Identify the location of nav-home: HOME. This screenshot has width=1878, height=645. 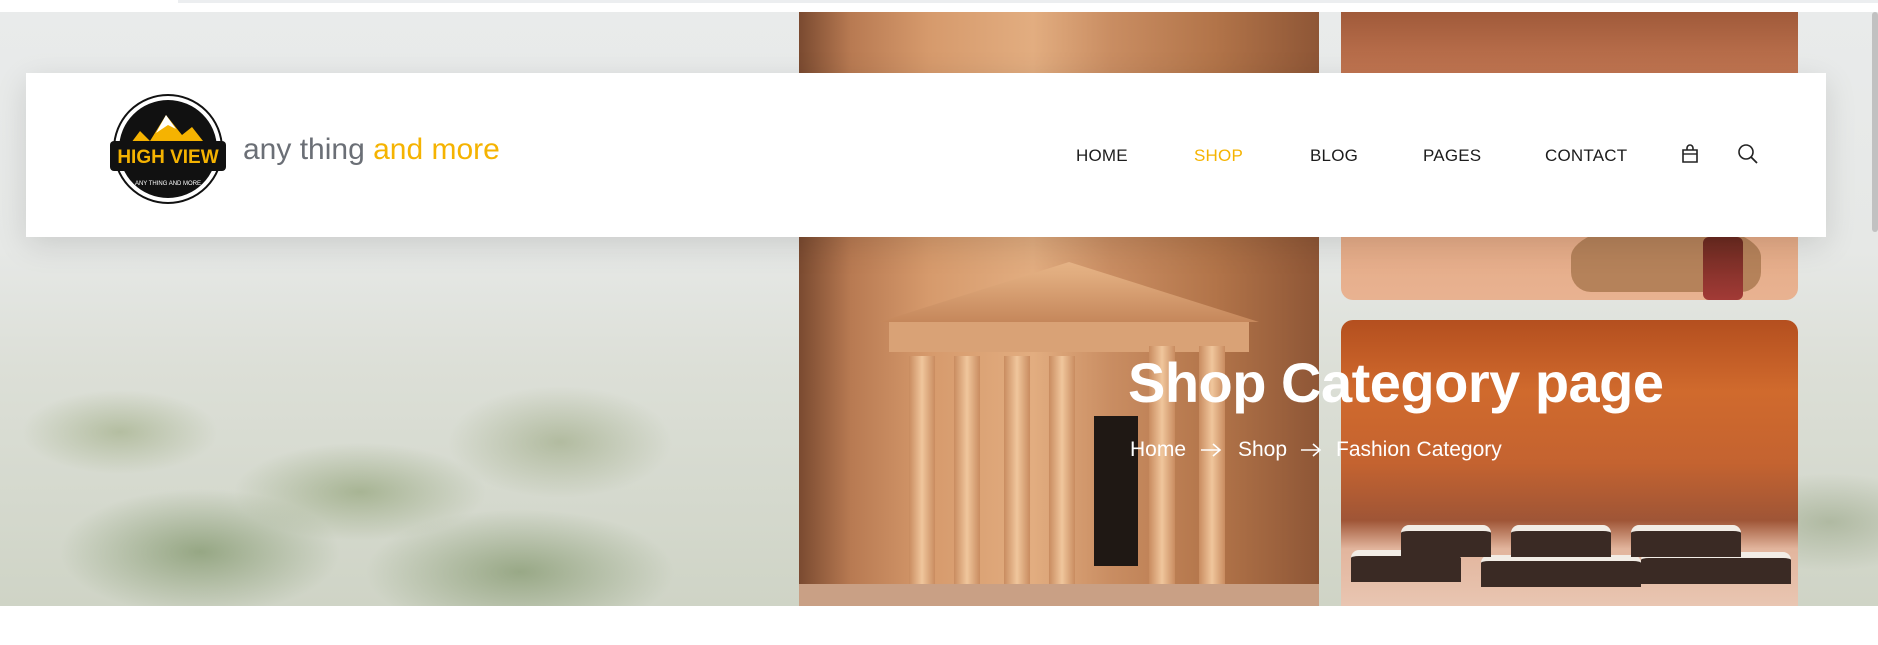
(1102, 156).